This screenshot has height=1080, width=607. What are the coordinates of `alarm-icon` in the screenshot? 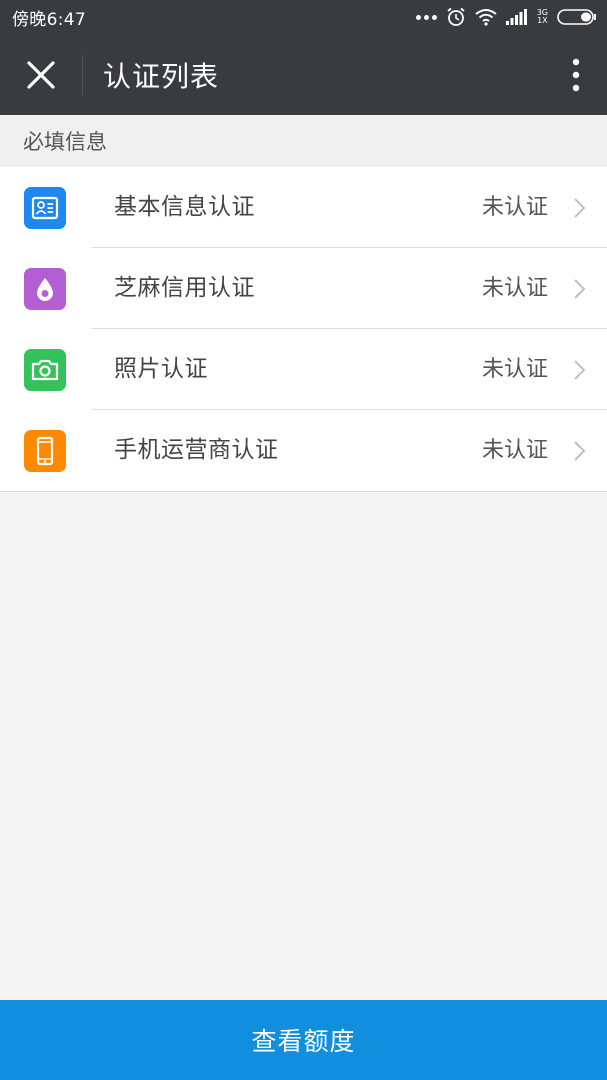 It's located at (456, 16).